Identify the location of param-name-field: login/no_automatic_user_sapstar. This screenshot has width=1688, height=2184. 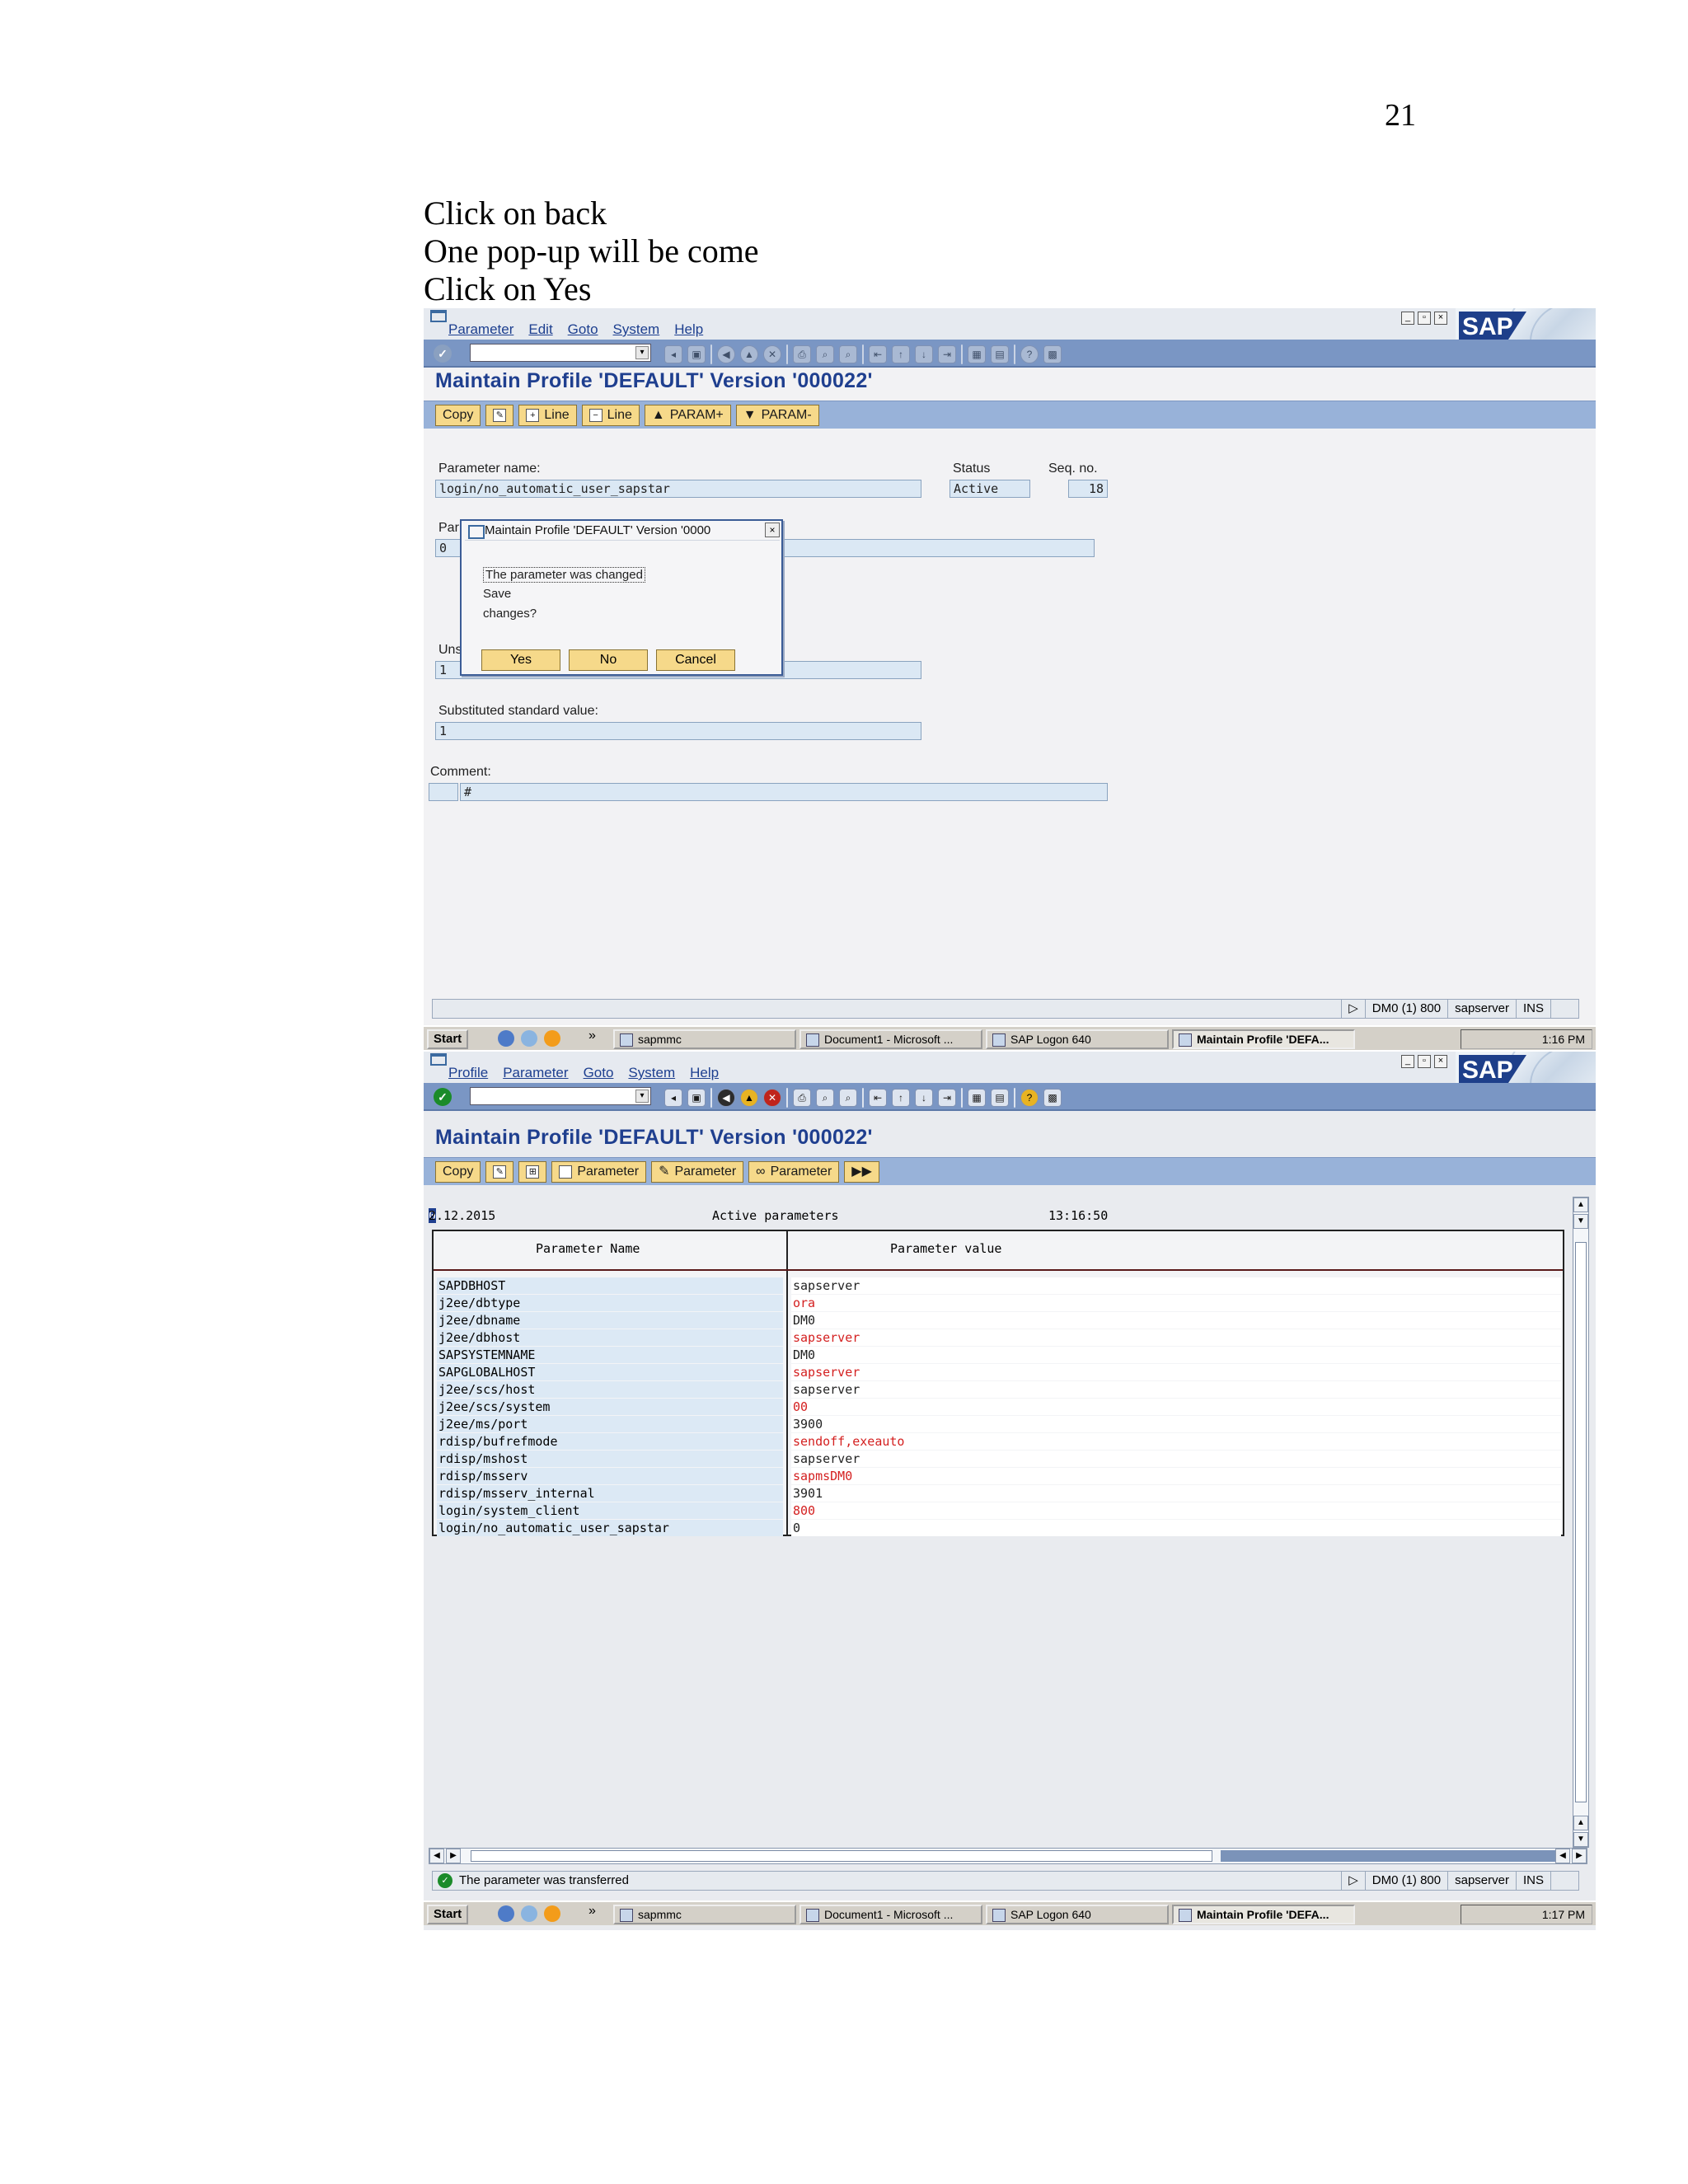
(678, 489).